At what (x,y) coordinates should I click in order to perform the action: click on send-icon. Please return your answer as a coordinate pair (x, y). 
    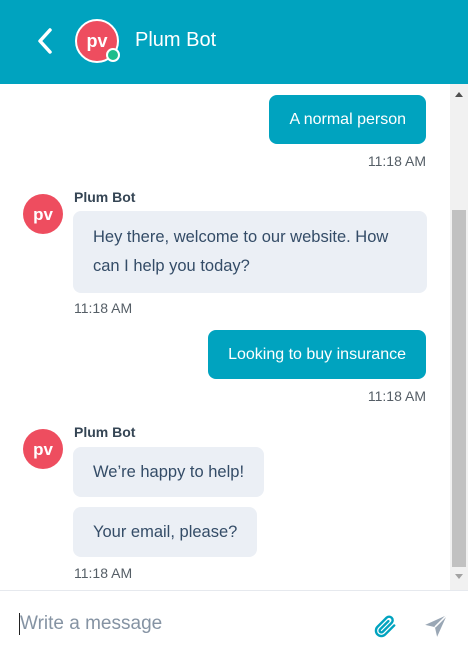
    Looking at the image, I should click on (436, 625).